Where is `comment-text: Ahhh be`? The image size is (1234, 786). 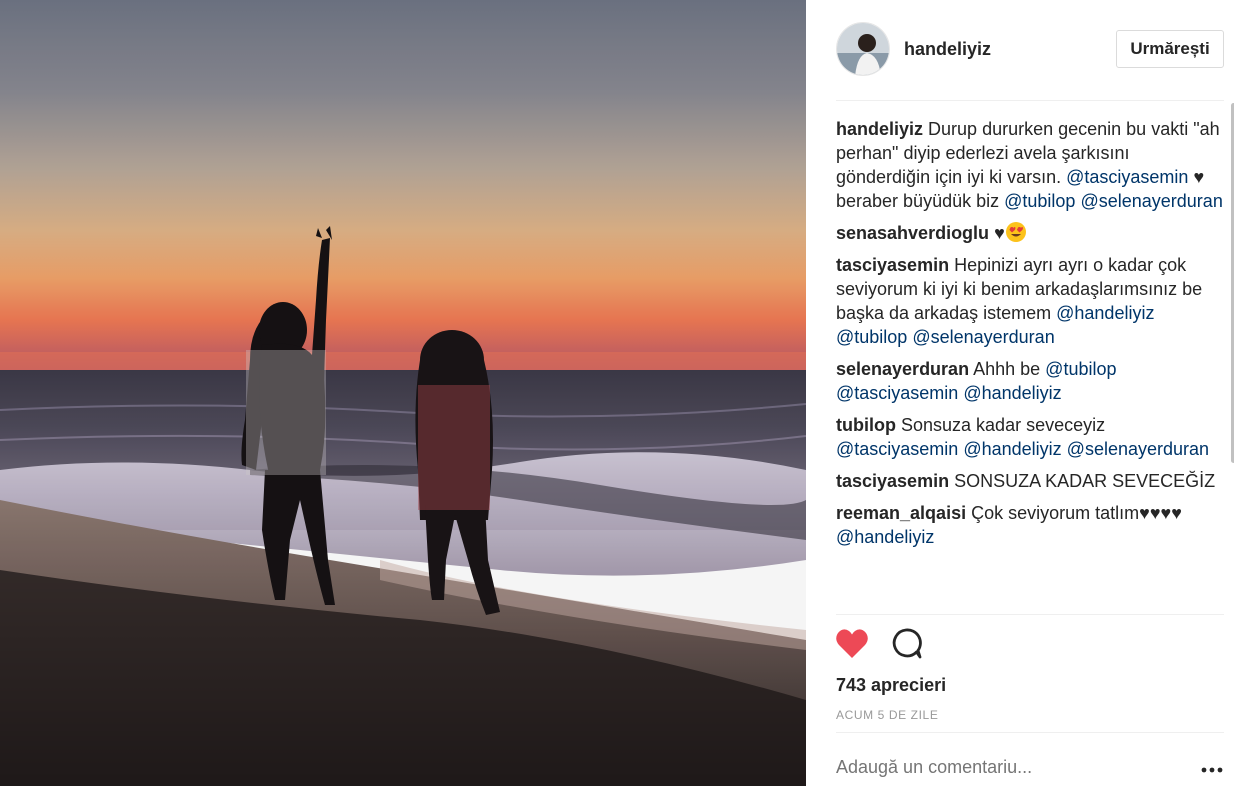
comment-text: Ahhh be is located at coordinates (1007, 369).